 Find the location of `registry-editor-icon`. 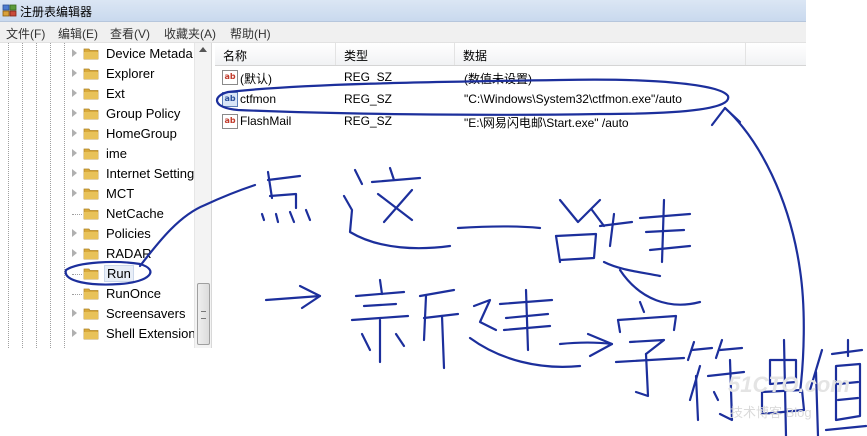

registry-editor-icon is located at coordinates (9, 10).